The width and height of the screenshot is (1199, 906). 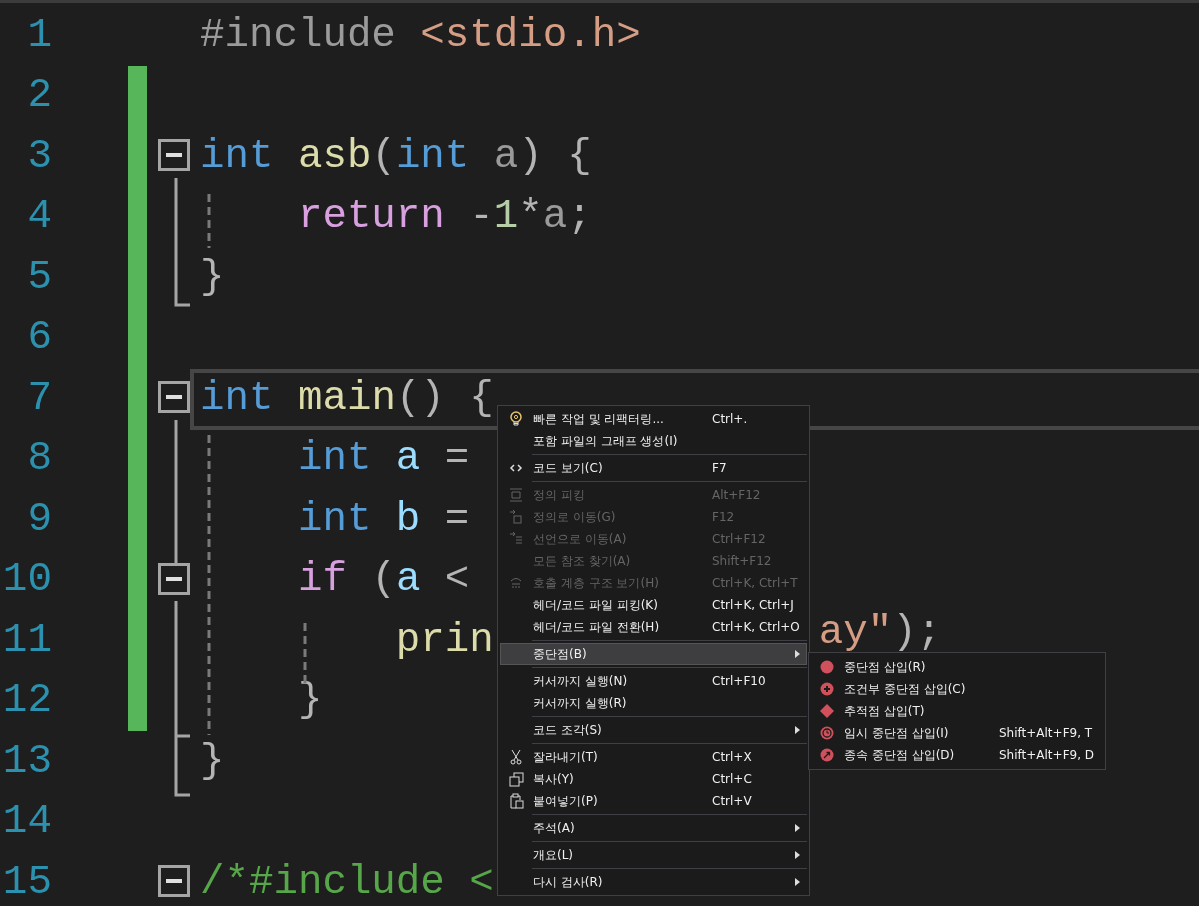 I want to click on menu-item: 주석(A), so click(x=653, y=828).